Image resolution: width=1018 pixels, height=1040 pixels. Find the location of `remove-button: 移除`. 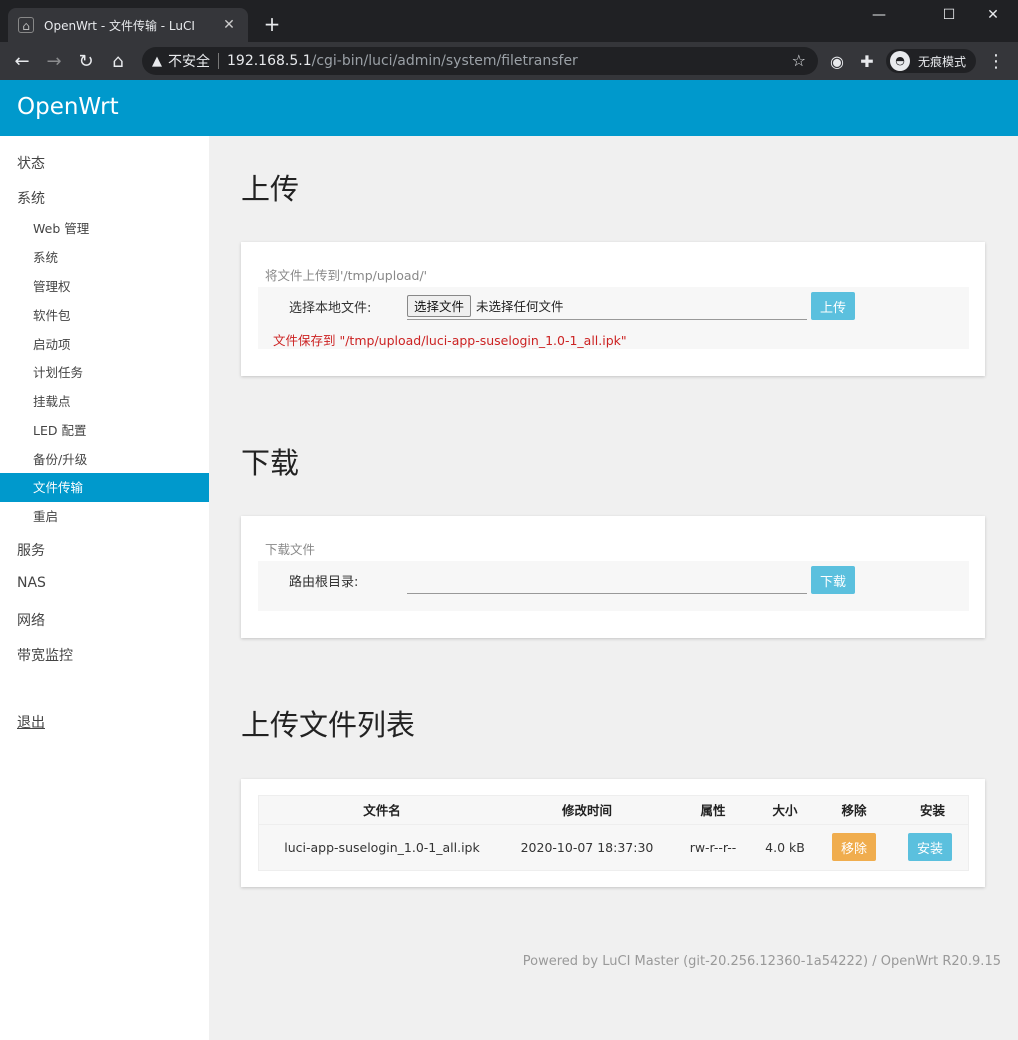

remove-button: 移除 is located at coordinates (854, 847).